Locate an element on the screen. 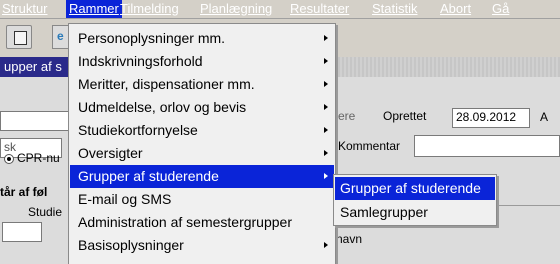 The image size is (560, 264). created-label-partial: ere is located at coordinates (347, 116).